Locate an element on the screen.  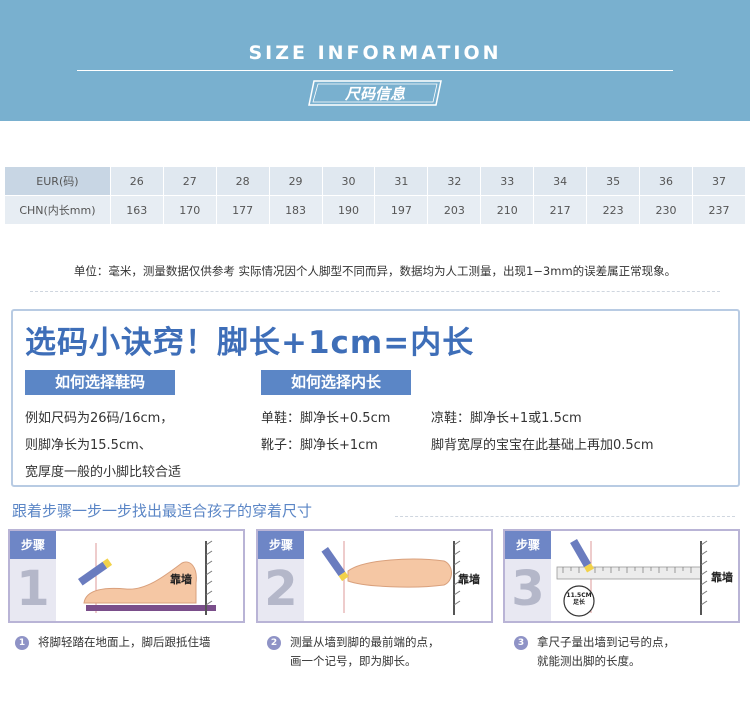
table-cell: 34 is located at coordinates (560, 181).